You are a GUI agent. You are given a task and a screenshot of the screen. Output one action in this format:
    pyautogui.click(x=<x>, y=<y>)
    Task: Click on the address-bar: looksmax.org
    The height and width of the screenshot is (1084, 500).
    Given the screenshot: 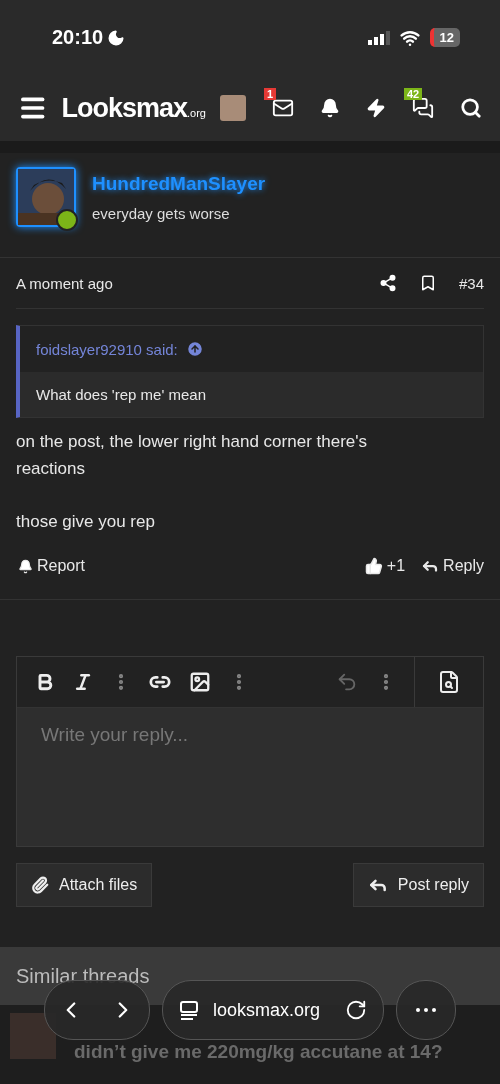 What is the action you would take?
    pyautogui.click(x=273, y=1010)
    